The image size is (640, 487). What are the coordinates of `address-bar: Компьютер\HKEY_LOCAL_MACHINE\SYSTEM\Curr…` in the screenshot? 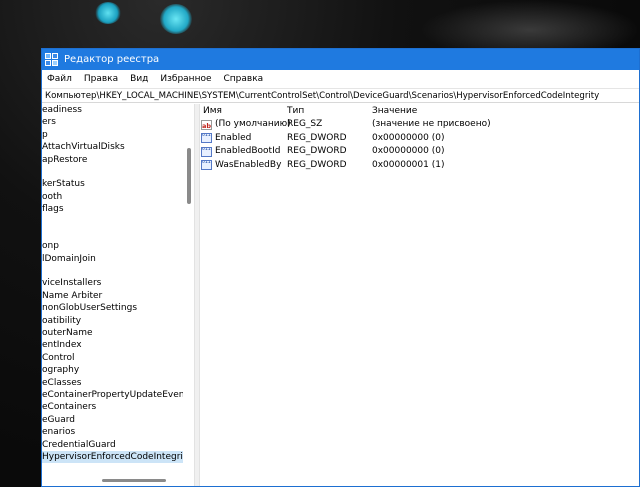 It's located at (340, 95).